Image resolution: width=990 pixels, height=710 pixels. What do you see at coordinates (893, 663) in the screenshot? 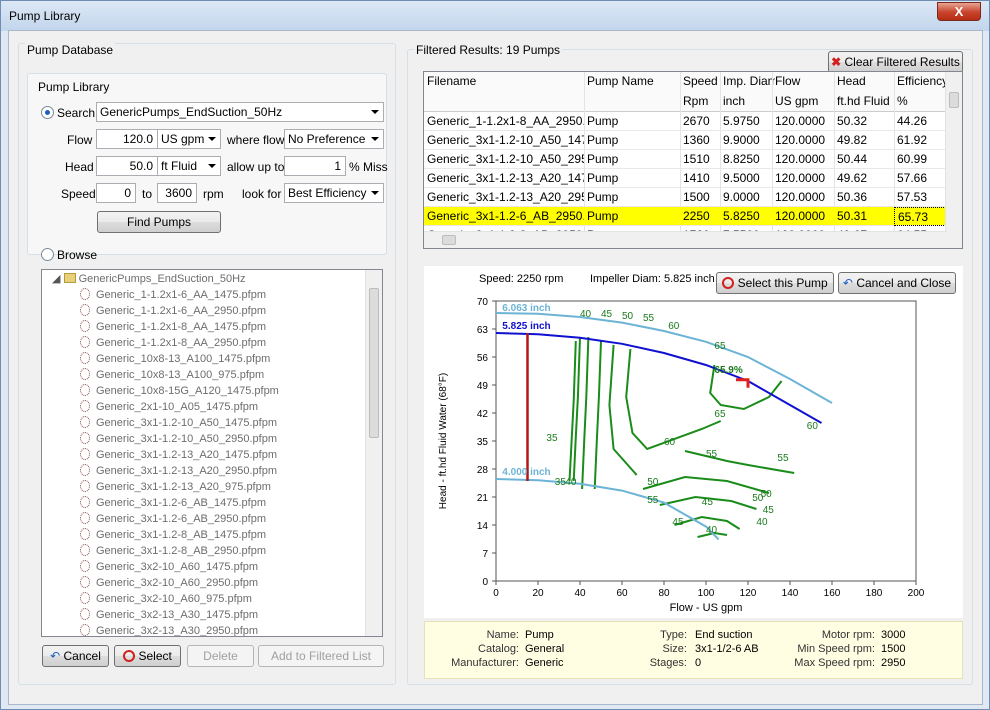
I see `max-speed-value: 2950` at bounding box center [893, 663].